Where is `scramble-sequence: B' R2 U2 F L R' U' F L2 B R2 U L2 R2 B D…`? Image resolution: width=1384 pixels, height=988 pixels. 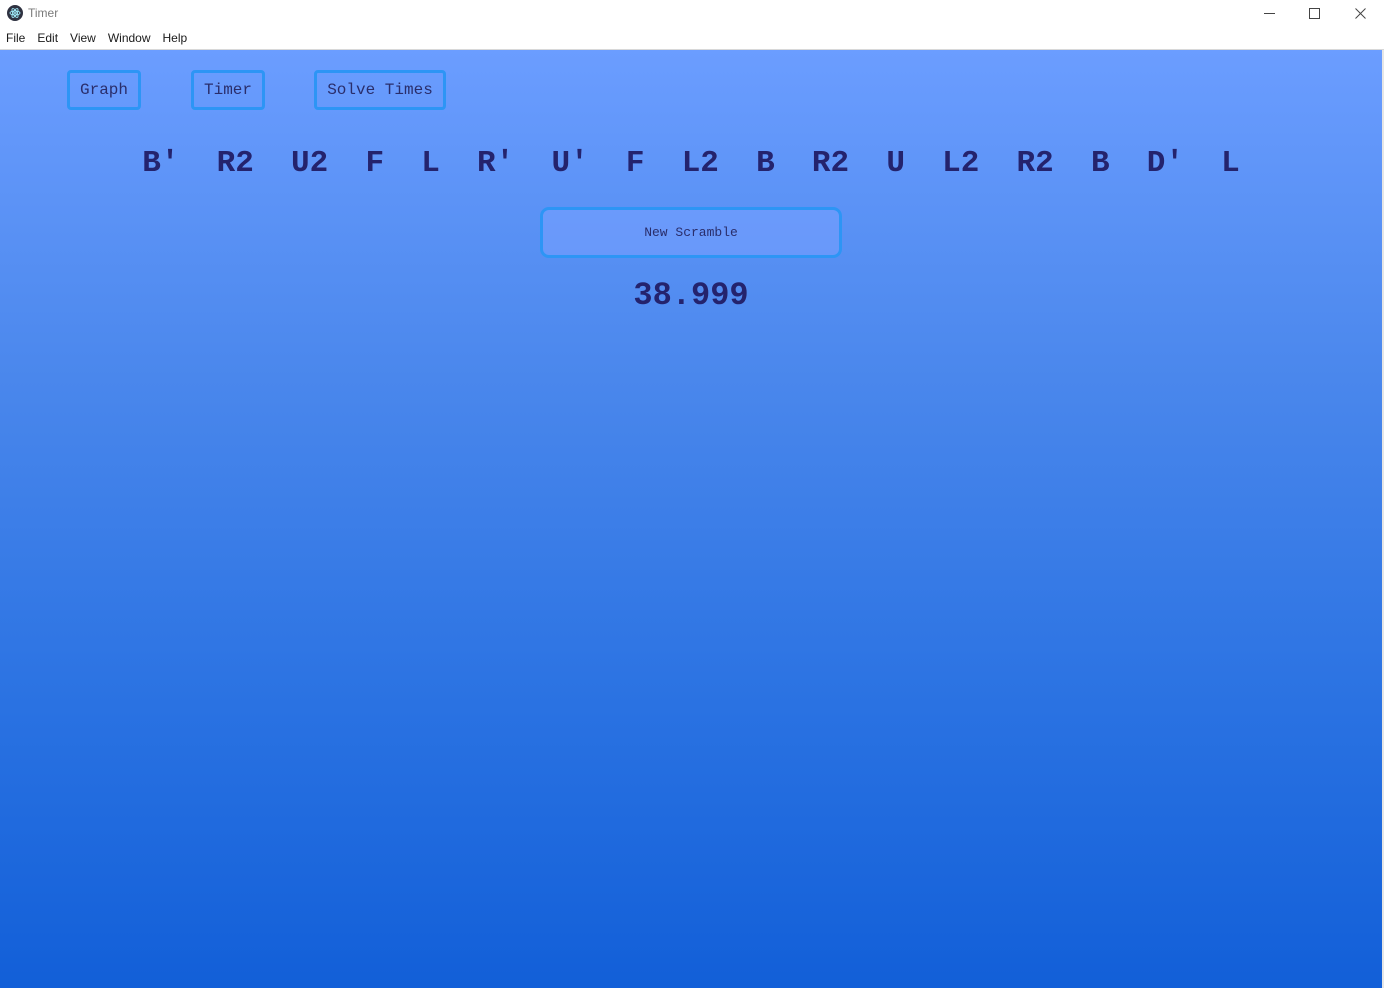
scramble-sequence: B' R2 U2 F L R' U' F L2 B R2 U L2 R2 B D… is located at coordinates (691, 163).